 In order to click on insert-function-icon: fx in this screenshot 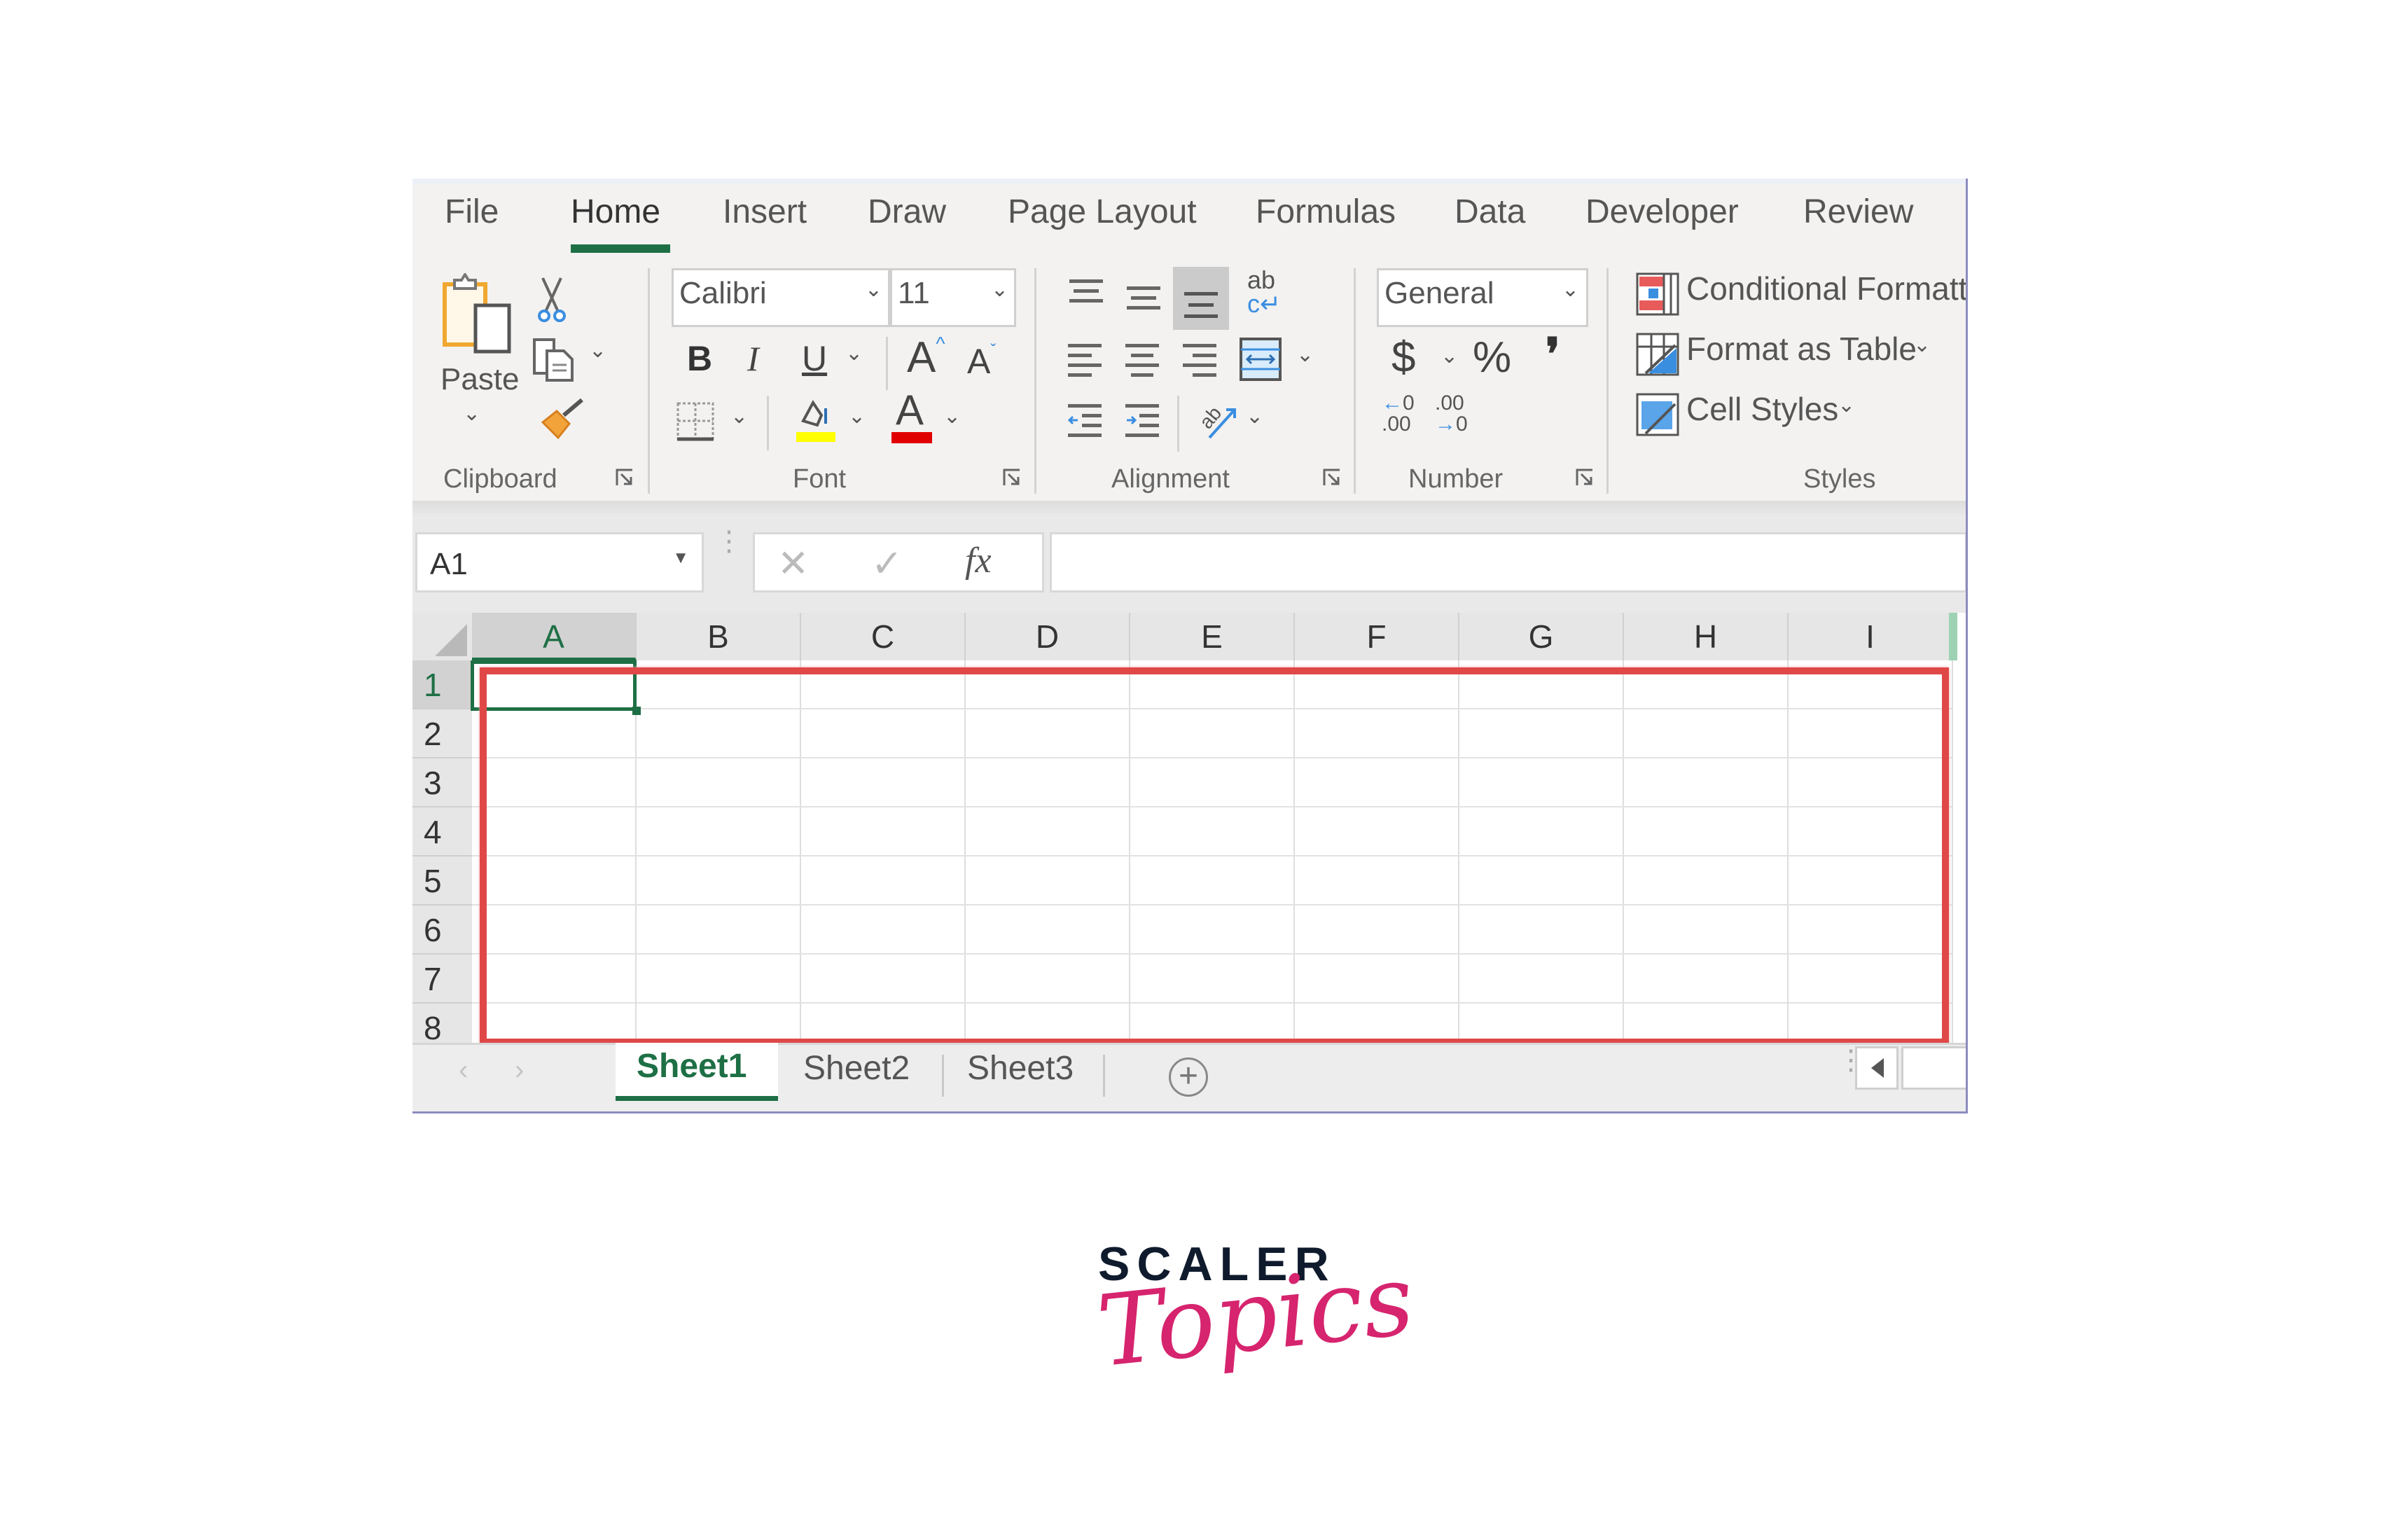, I will do `click(978, 560)`.